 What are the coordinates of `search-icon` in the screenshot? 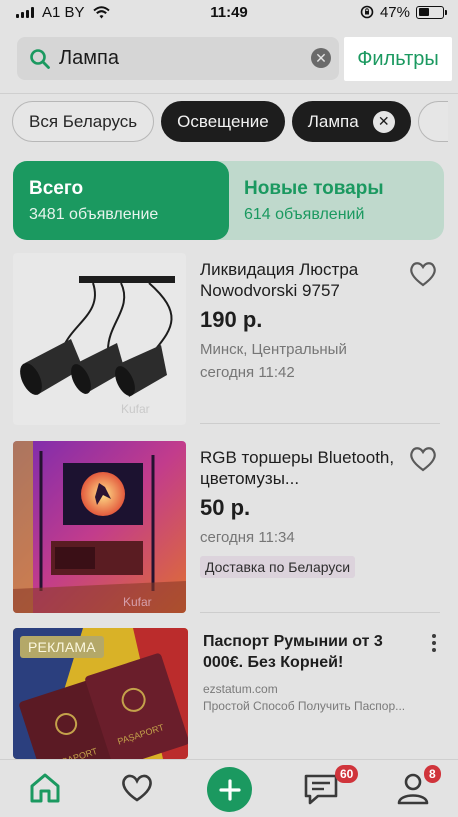 It's located at (40, 58).